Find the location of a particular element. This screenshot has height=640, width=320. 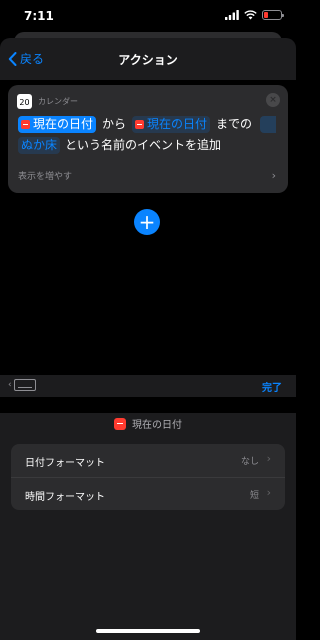

status-icons is located at coordinates (254, 15).